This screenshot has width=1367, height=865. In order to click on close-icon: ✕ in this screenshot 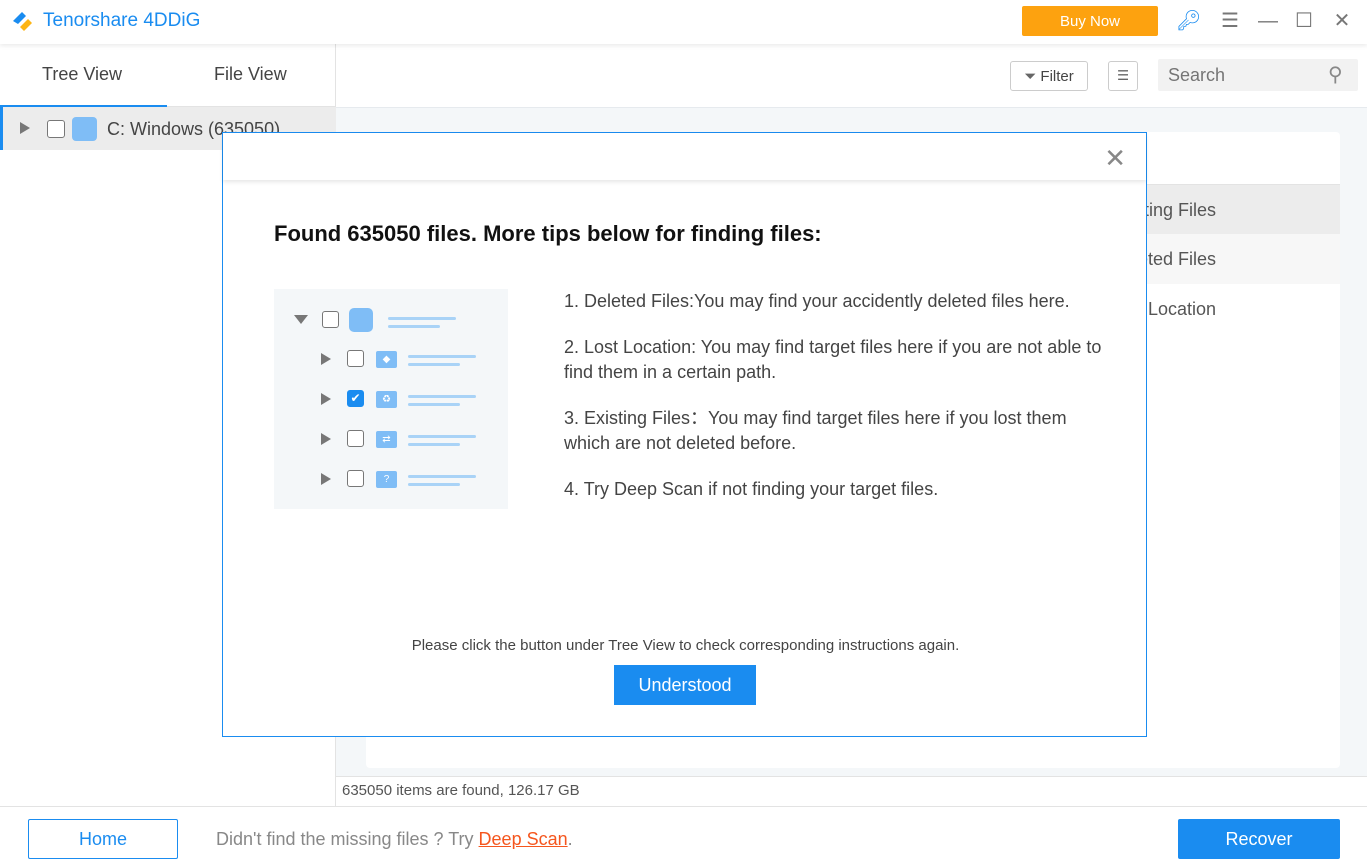, I will do `click(1342, 21)`.